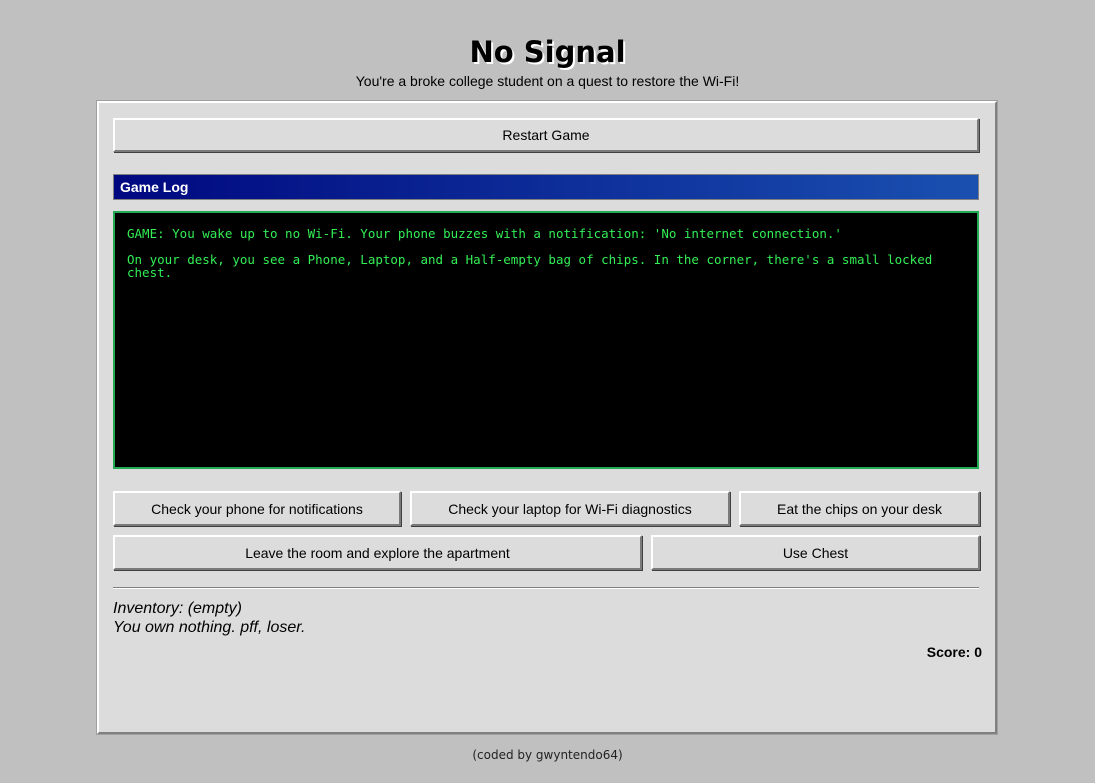  Describe the element at coordinates (570, 508) in the screenshot. I see `check-laptop-button: Check your laptop for Wi-Fi diagnostics` at that location.